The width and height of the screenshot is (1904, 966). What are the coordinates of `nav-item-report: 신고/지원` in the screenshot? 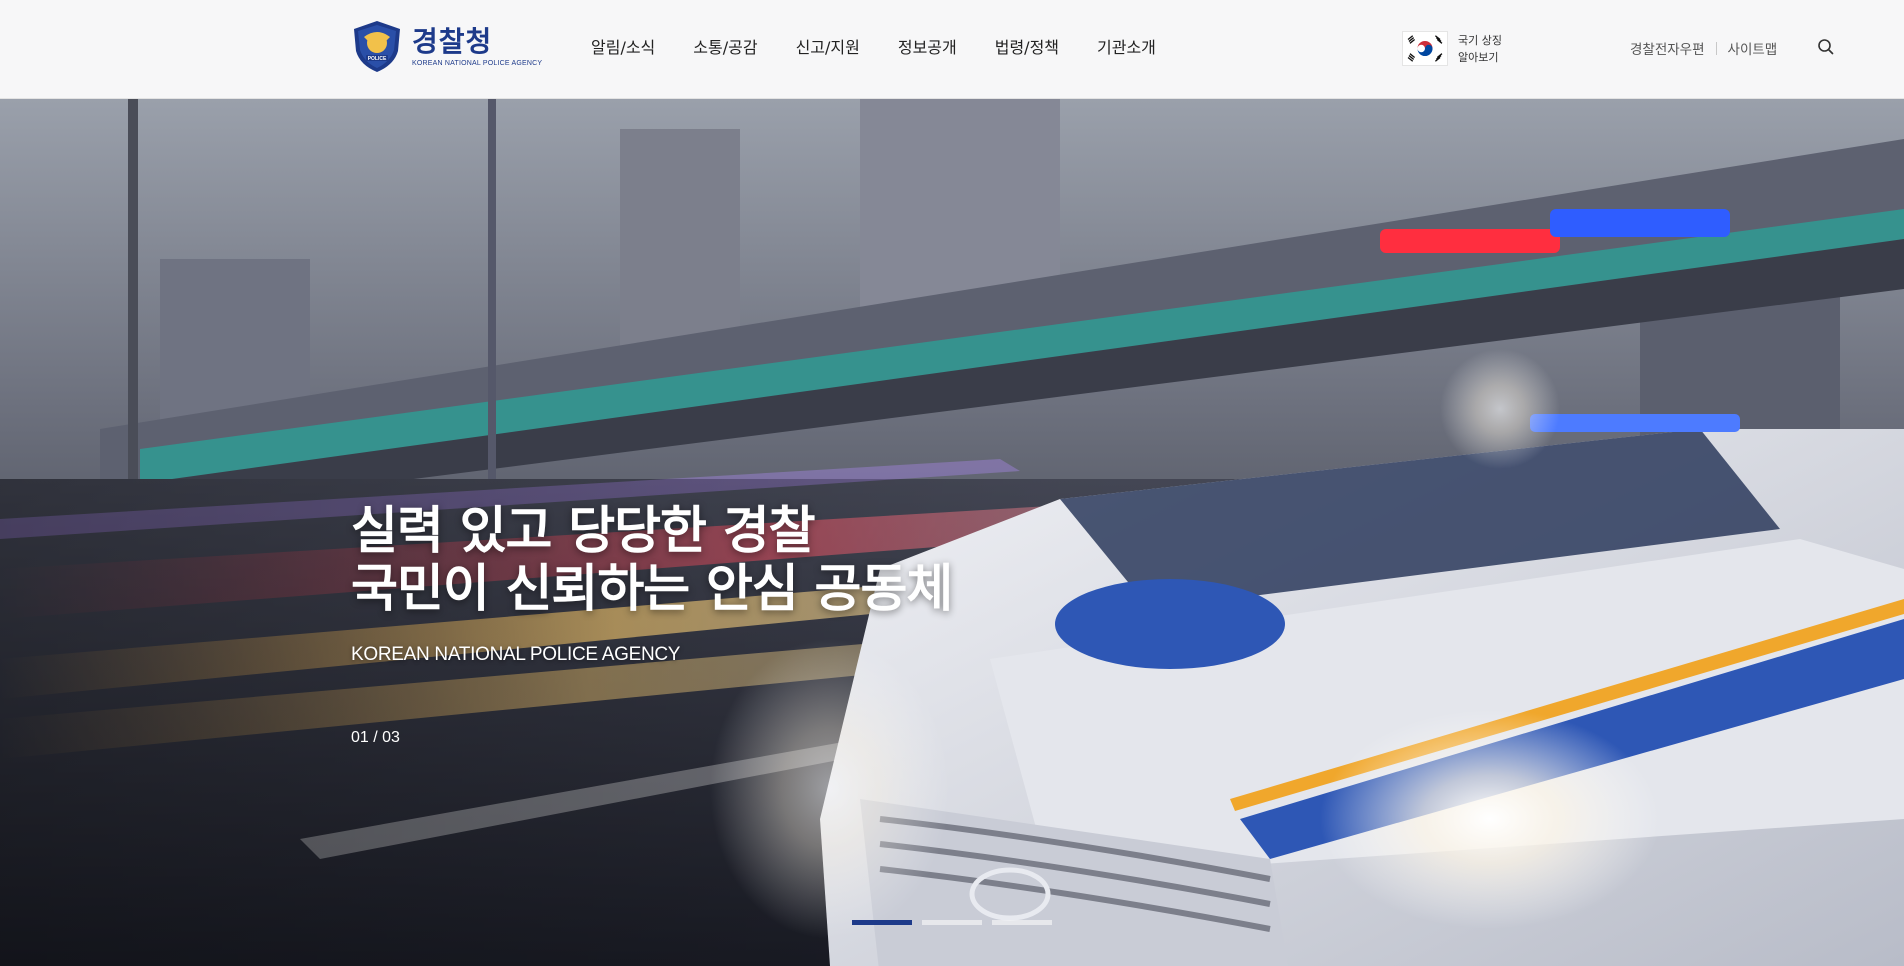 It's located at (828, 48).